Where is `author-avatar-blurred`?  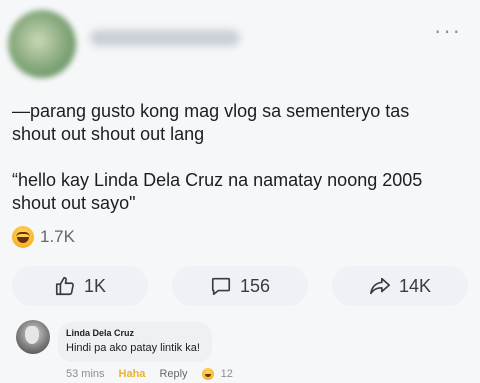 author-avatar-blurred is located at coordinates (42, 44).